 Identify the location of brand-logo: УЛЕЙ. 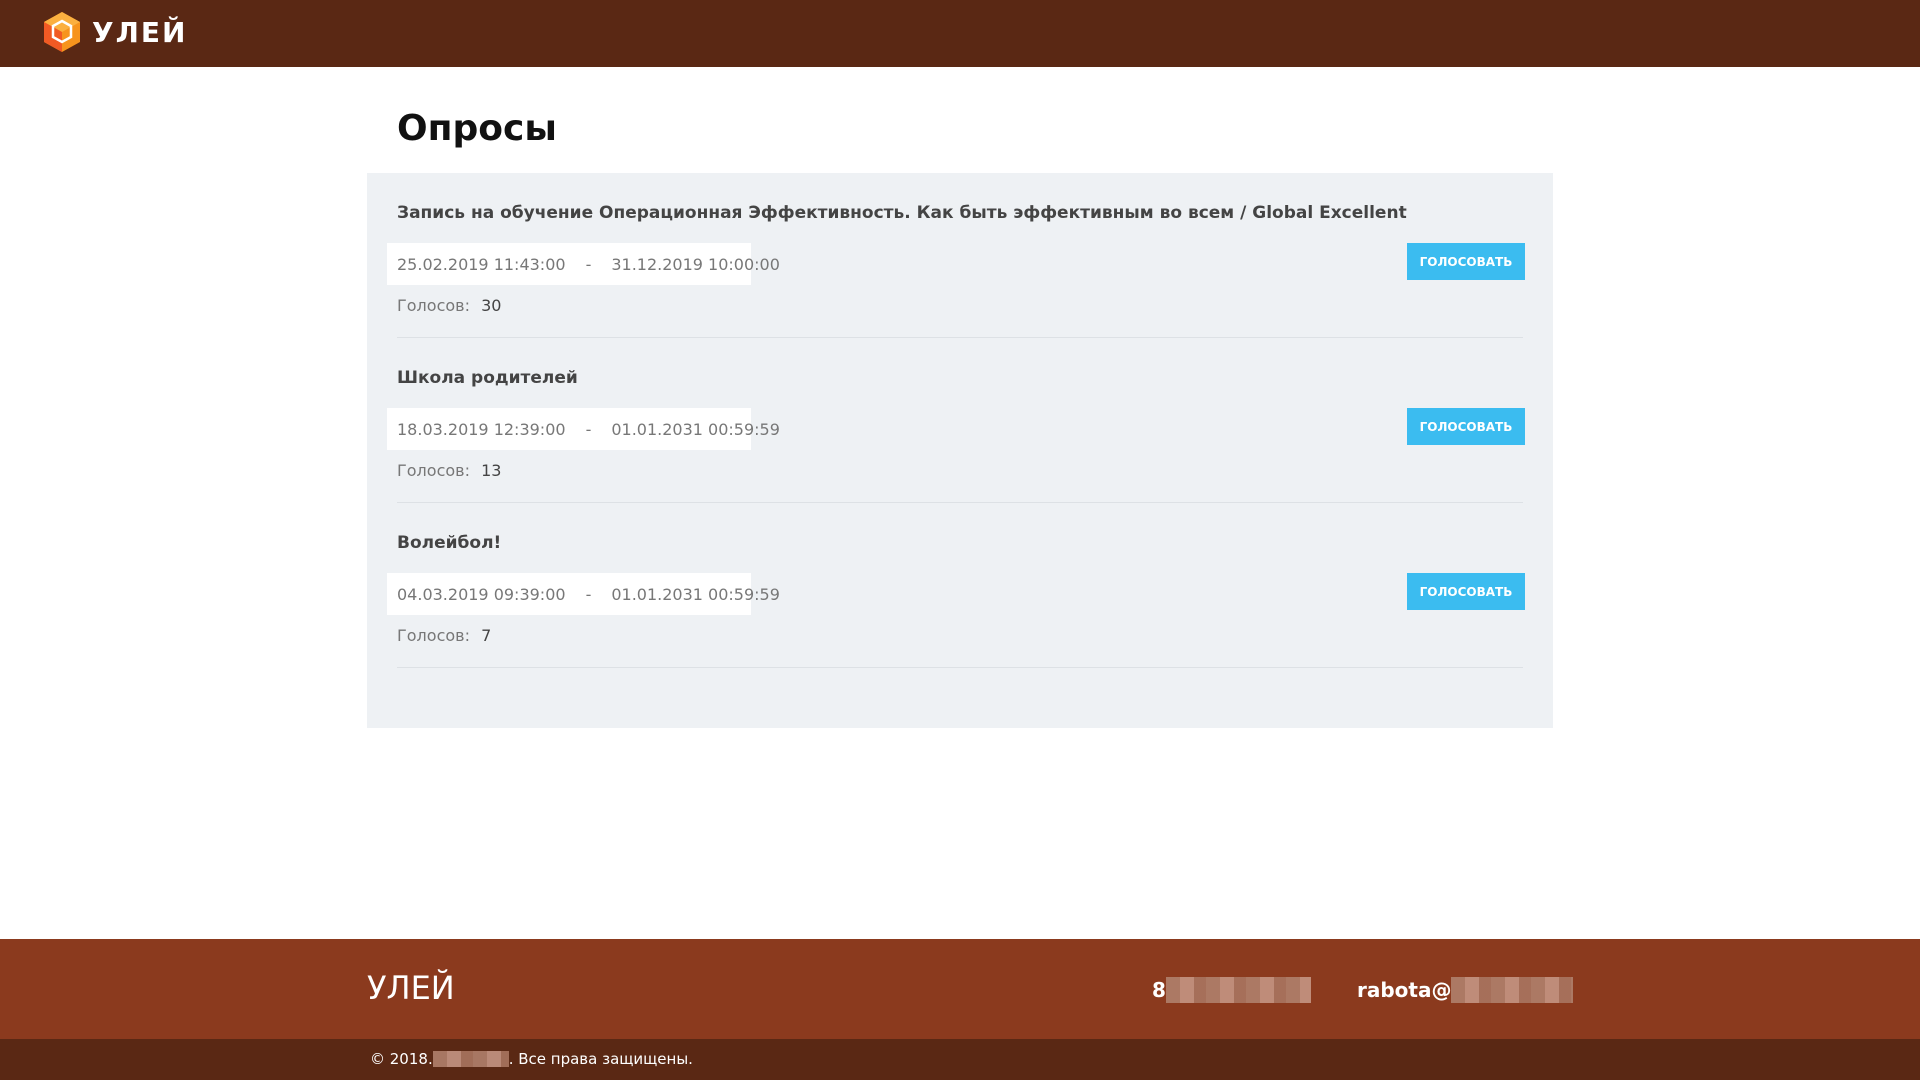
(113, 32).